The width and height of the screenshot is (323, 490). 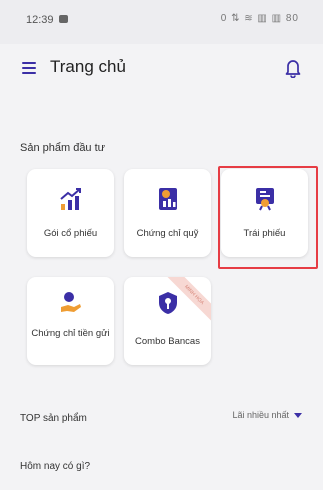 What do you see at coordinates (55, 466) in the screenshot?
I see `today-section-title: Hôm nay có gì?` at bounding box center [55, 466].